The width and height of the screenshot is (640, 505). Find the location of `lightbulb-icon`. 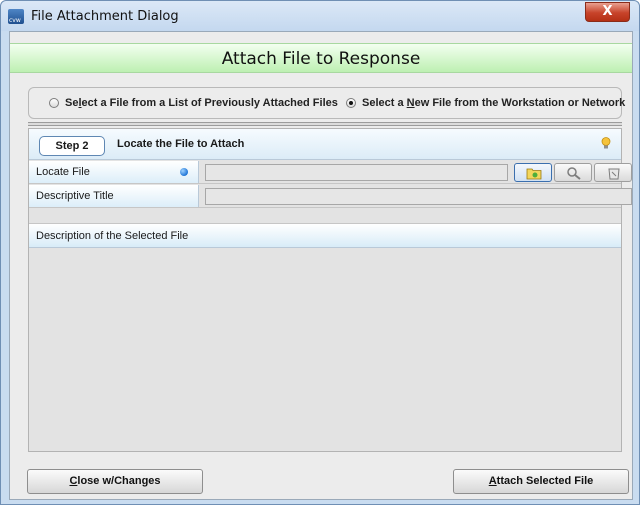

lightbulb-icon is located at coordinates (606, 143).